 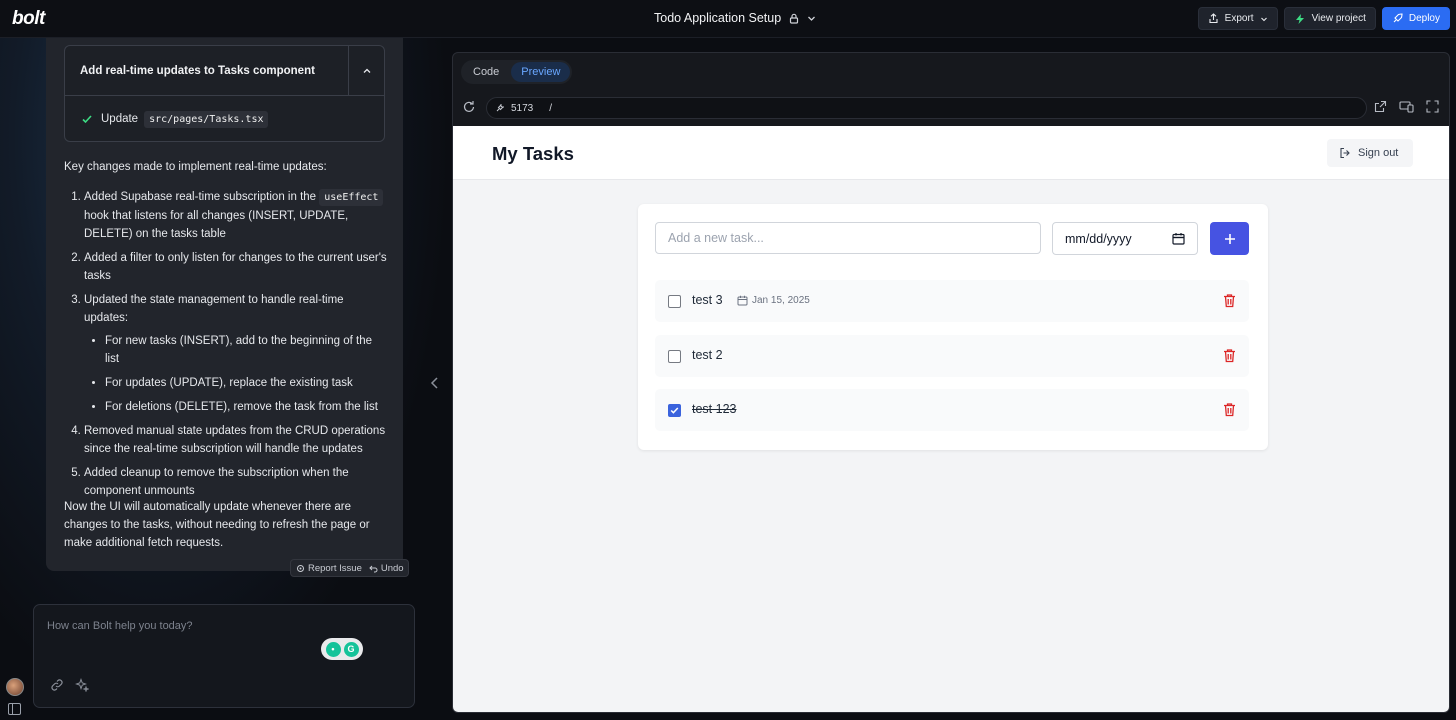 What do you see at coordinates (926, 108) in the screenshot?
I see `preview-address-bar: 5173 /` at bounding box center [926, 108].